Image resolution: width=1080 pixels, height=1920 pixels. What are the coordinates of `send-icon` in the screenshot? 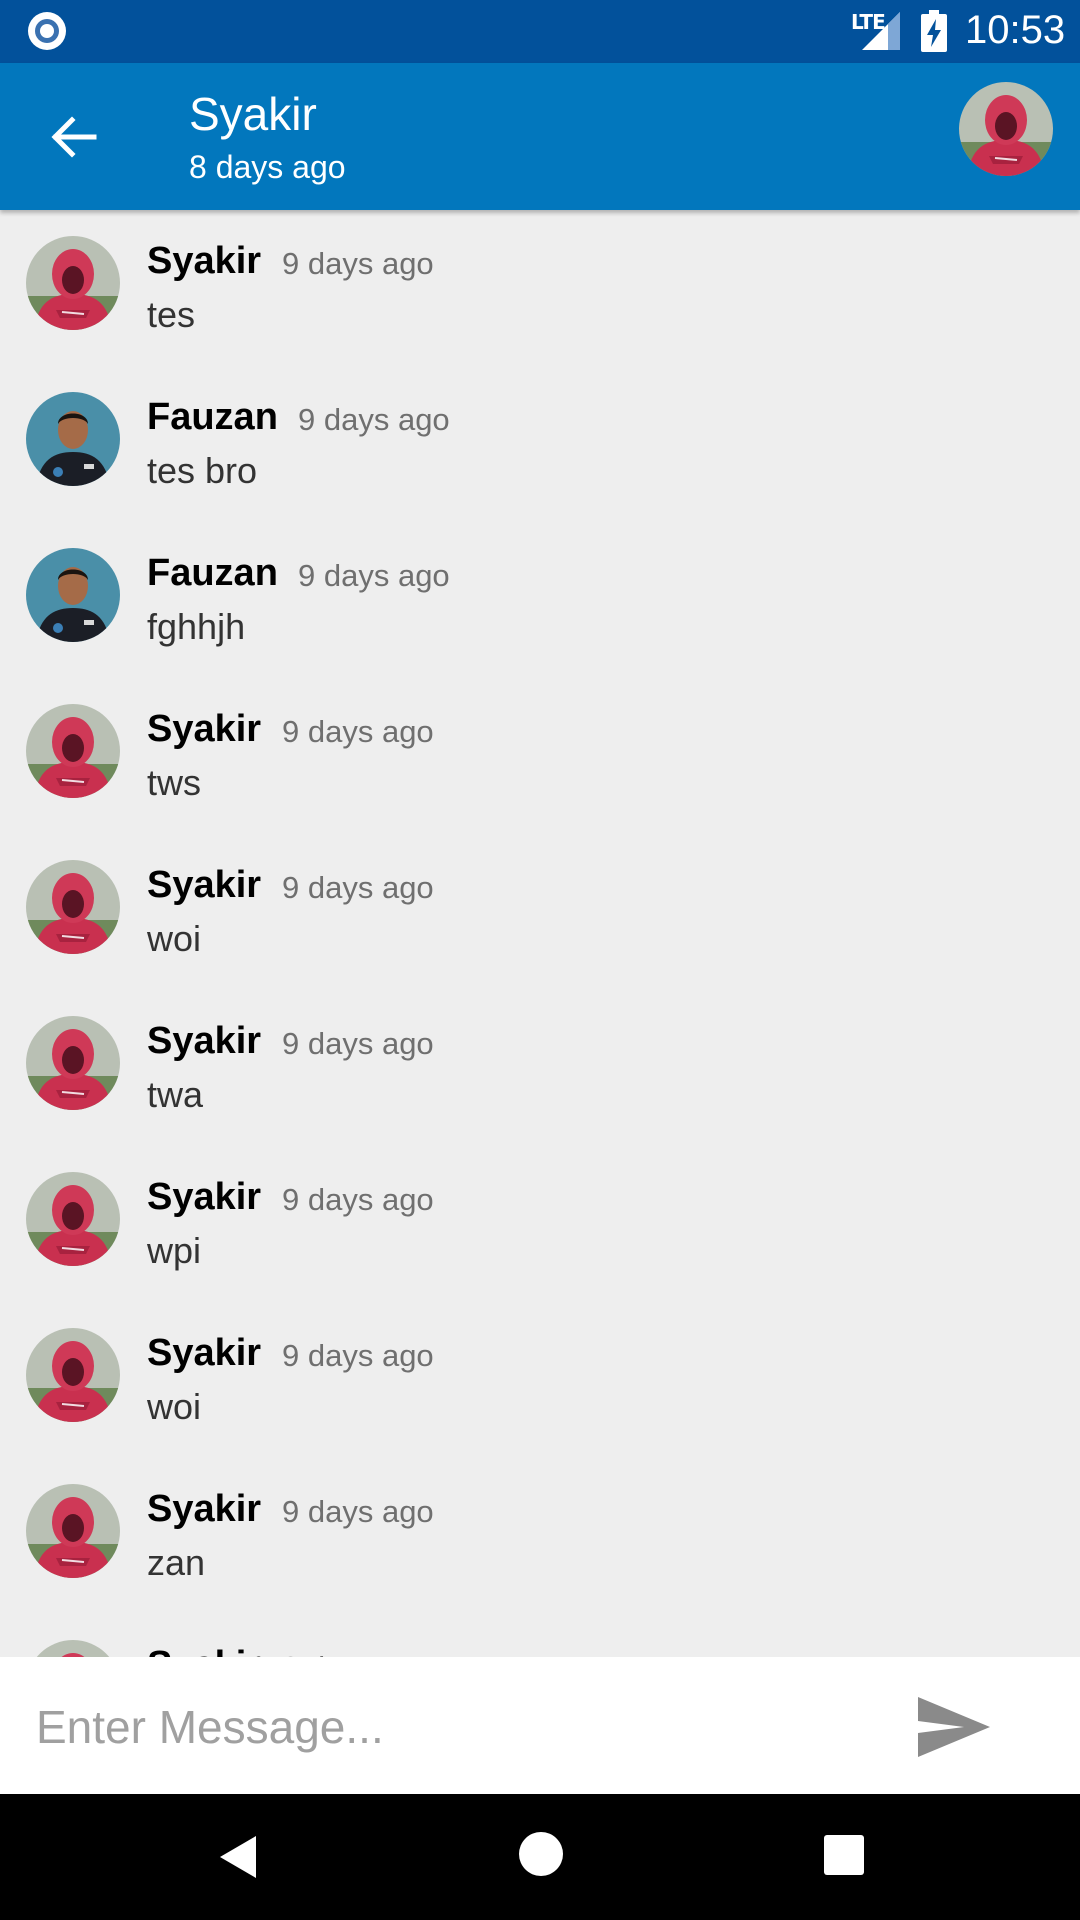 It's located at (954, 1727).